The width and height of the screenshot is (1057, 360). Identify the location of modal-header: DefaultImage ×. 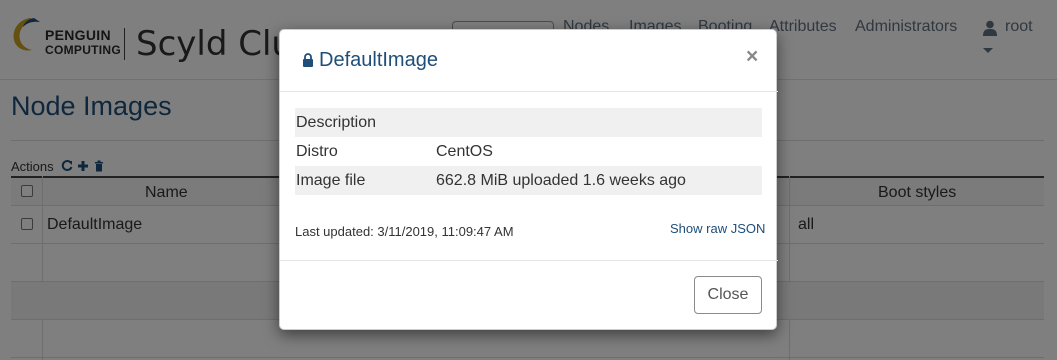
(529, 61).